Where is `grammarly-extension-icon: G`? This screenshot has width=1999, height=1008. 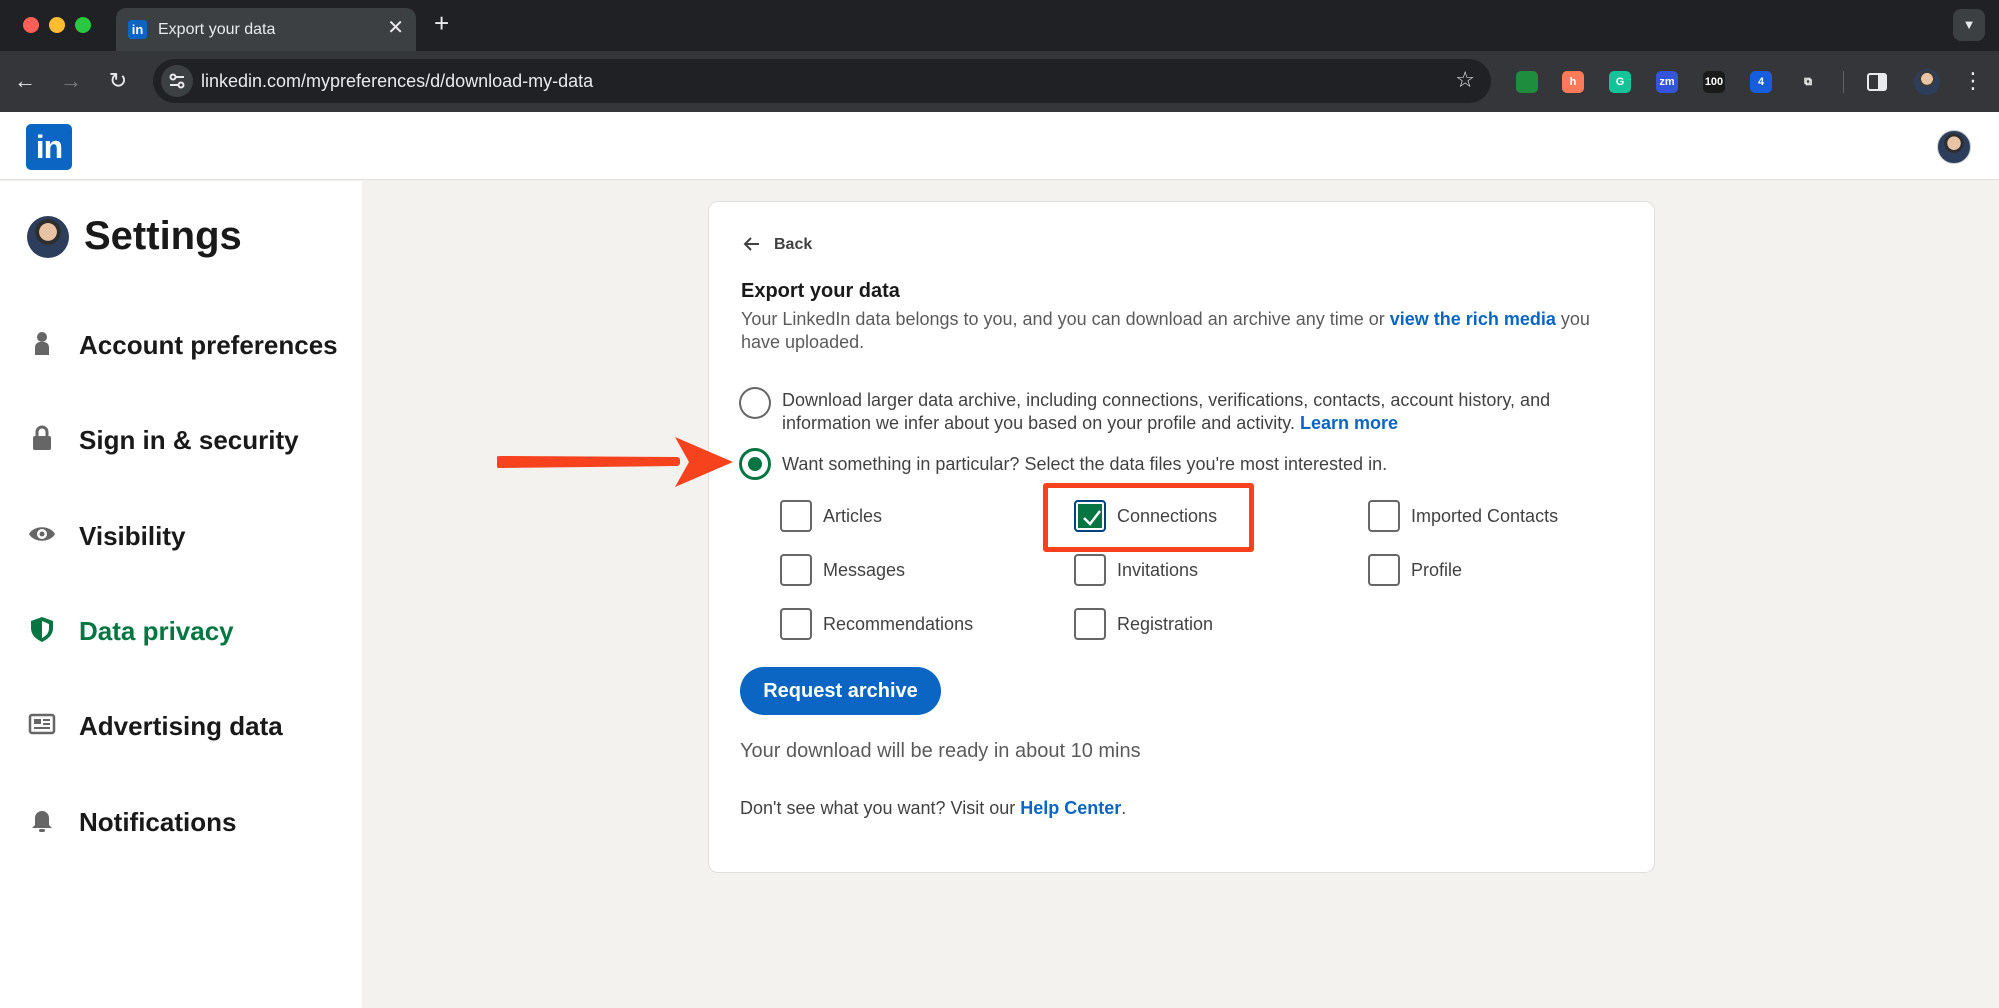 grammarly-extension-icon: G is located at coordinates (1620, 82).